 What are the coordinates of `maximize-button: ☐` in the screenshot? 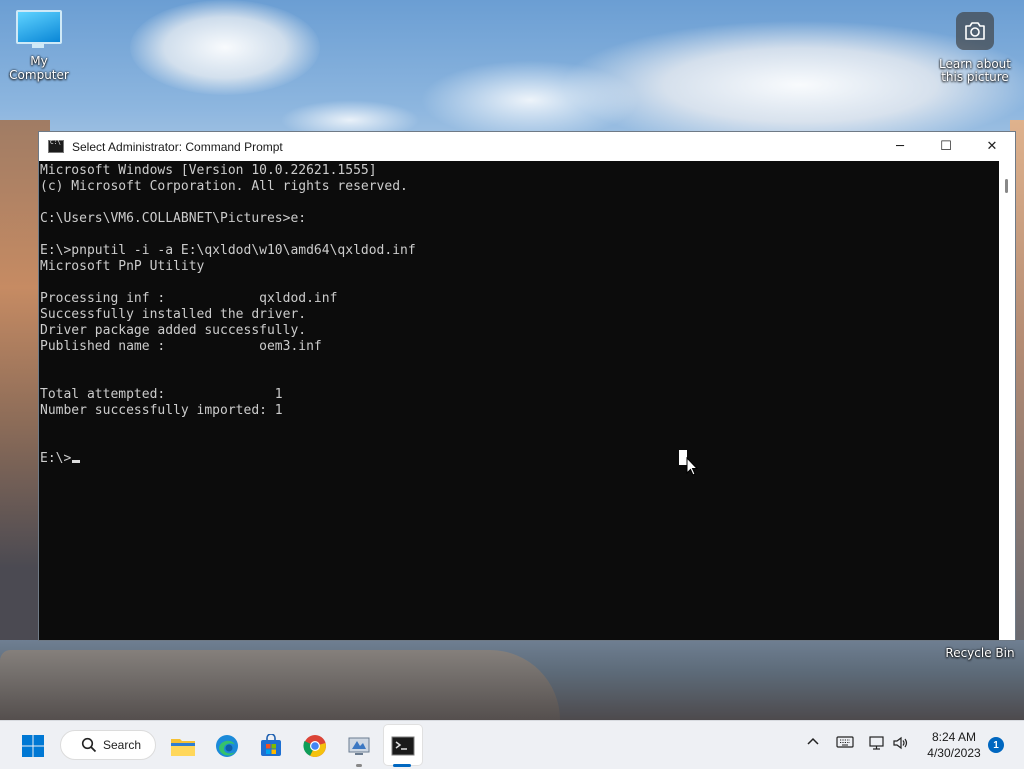 It's located at (946, 146).